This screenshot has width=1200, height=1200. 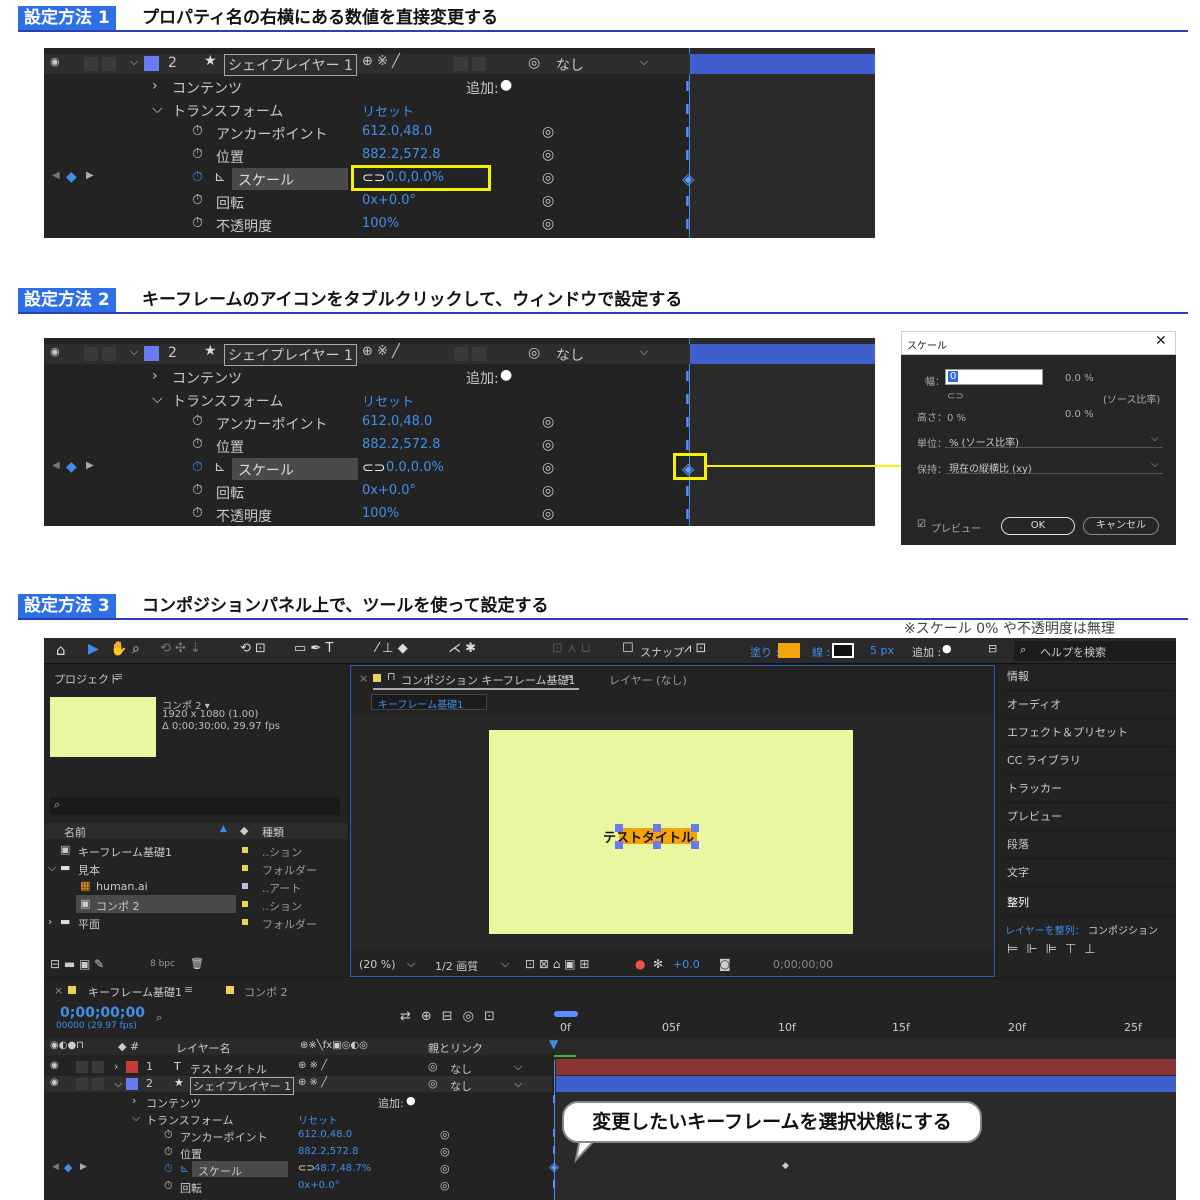 What do you see at coordinates (1089, 845) in the screenshot?
I see `panel-paragraph: 段落` at bounding box center [1089, 845].